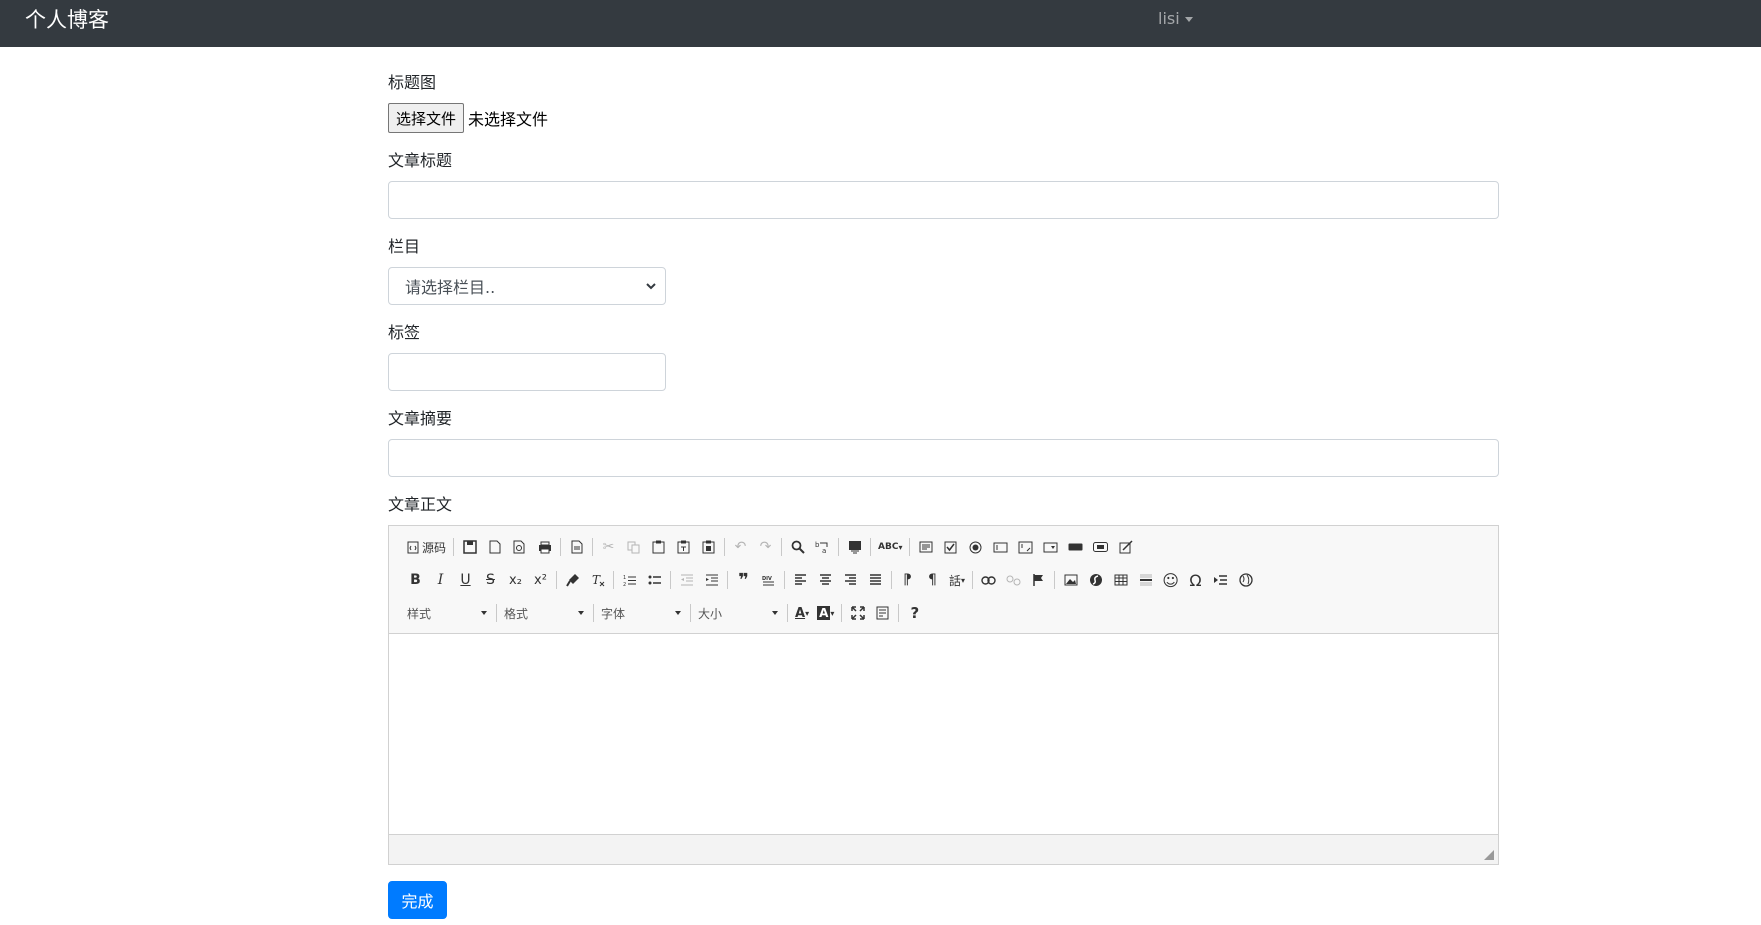 Image resolution: width=1761 pixels, height=925 pixels. I want to click on copy-format-icon, so click(572, 580).